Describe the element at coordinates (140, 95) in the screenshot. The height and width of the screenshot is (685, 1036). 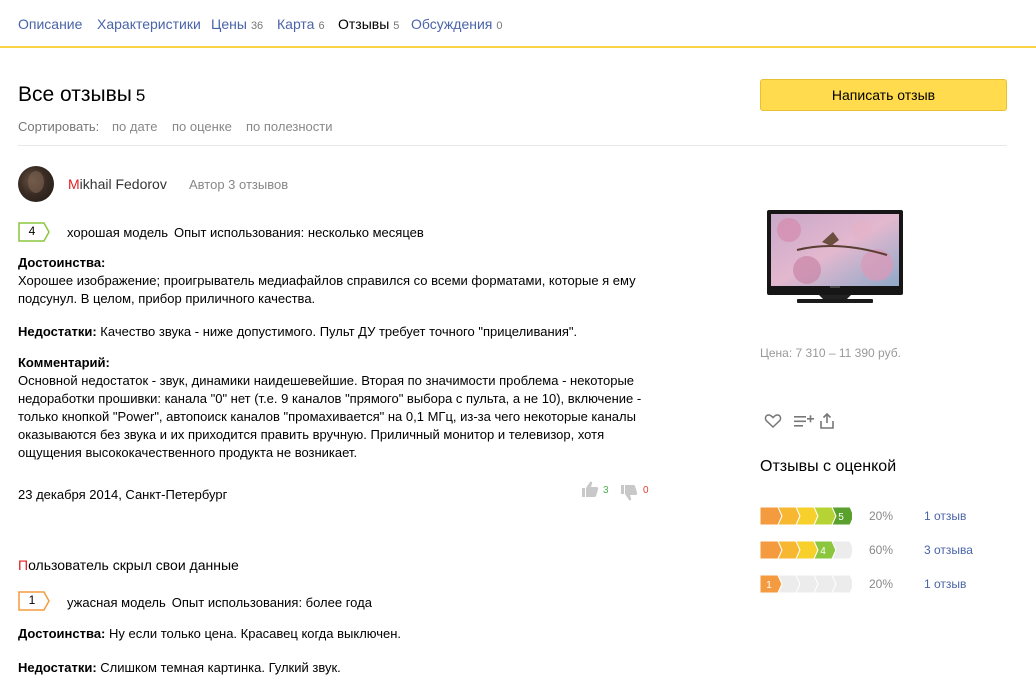
I see `reviews-count: 5` at that location.